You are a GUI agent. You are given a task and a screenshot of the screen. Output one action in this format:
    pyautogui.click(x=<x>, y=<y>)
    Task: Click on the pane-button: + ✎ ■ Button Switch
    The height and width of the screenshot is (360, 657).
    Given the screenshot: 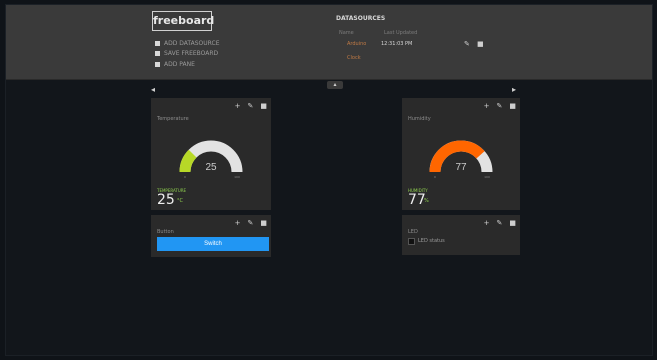 What is the action you would take?
    pyautogui.click(x=211, y=236)
    